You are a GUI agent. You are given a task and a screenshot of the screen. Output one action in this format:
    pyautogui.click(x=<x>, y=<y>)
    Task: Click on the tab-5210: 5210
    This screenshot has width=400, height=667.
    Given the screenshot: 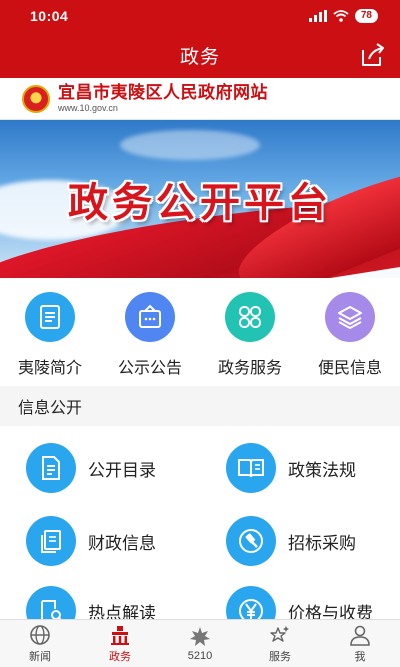 What is the action you would take?
    pyautogui.click(x=200, y=643)
    